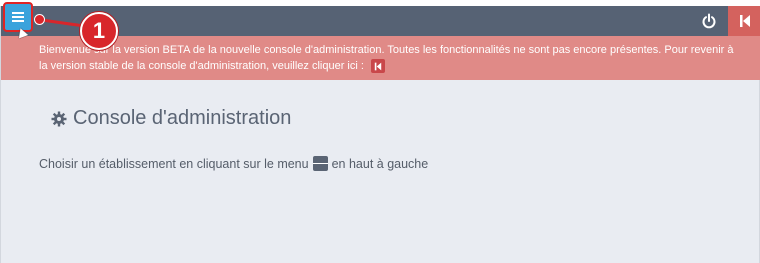 This screenshot has height=263, width=760. I want to click on callout-badge: 1, so click(99, 31).